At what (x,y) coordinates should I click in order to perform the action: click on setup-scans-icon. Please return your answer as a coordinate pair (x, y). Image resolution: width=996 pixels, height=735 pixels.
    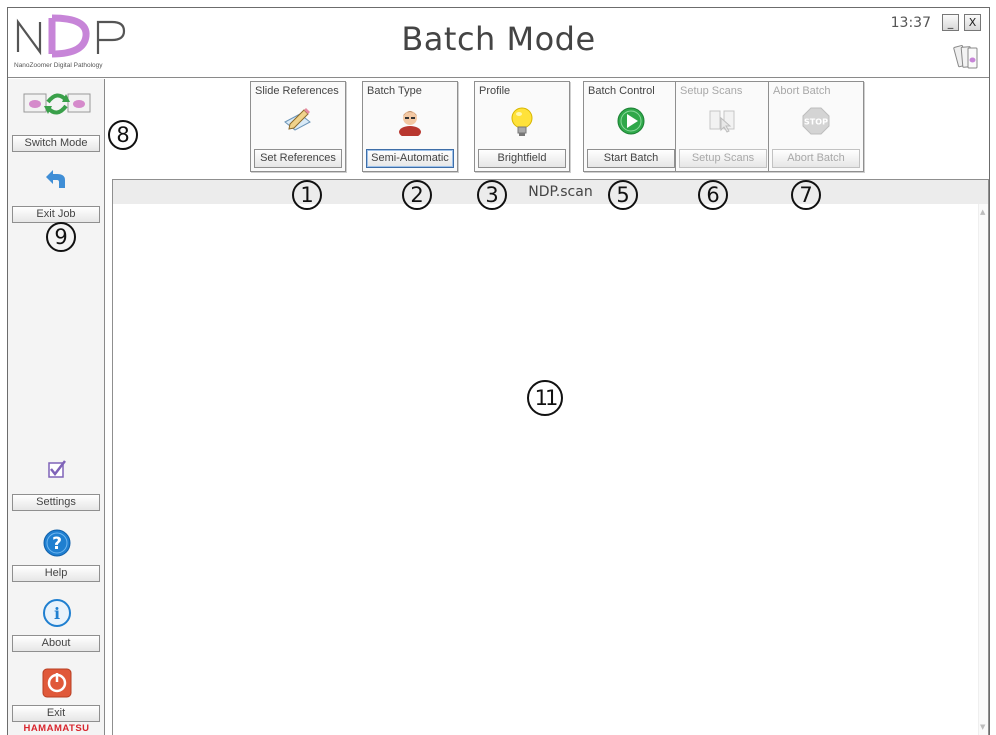
    Looking at the image, I should click on (723, 120).